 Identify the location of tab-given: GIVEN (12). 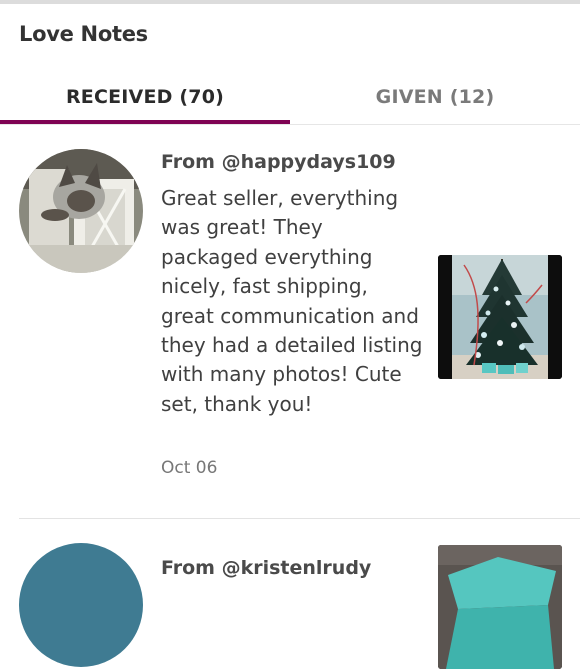
(435, 97).